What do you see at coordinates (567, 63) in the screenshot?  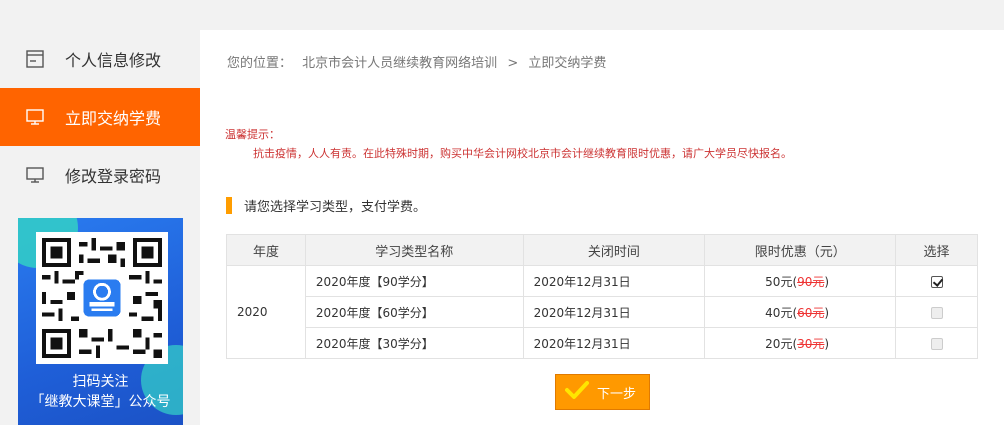 I see `breadcrumb-current: 立即交纳学费` at bounding box center [567, 63].